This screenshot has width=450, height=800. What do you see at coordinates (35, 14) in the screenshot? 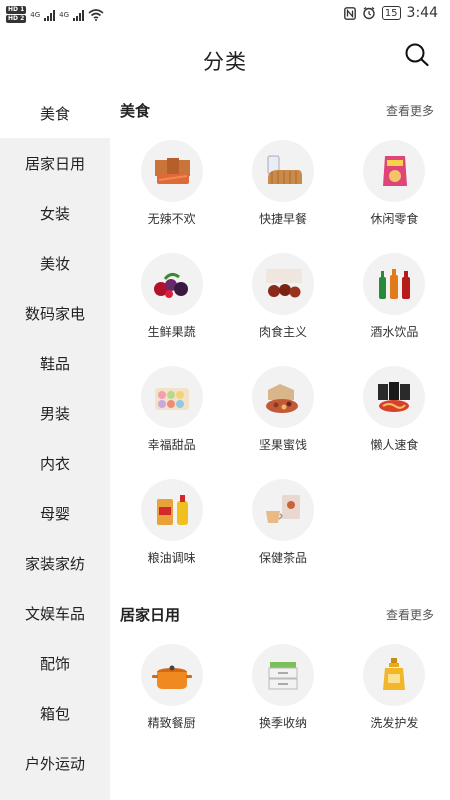
I see `network-type-1: 4G` at bounding box center [35, 14].